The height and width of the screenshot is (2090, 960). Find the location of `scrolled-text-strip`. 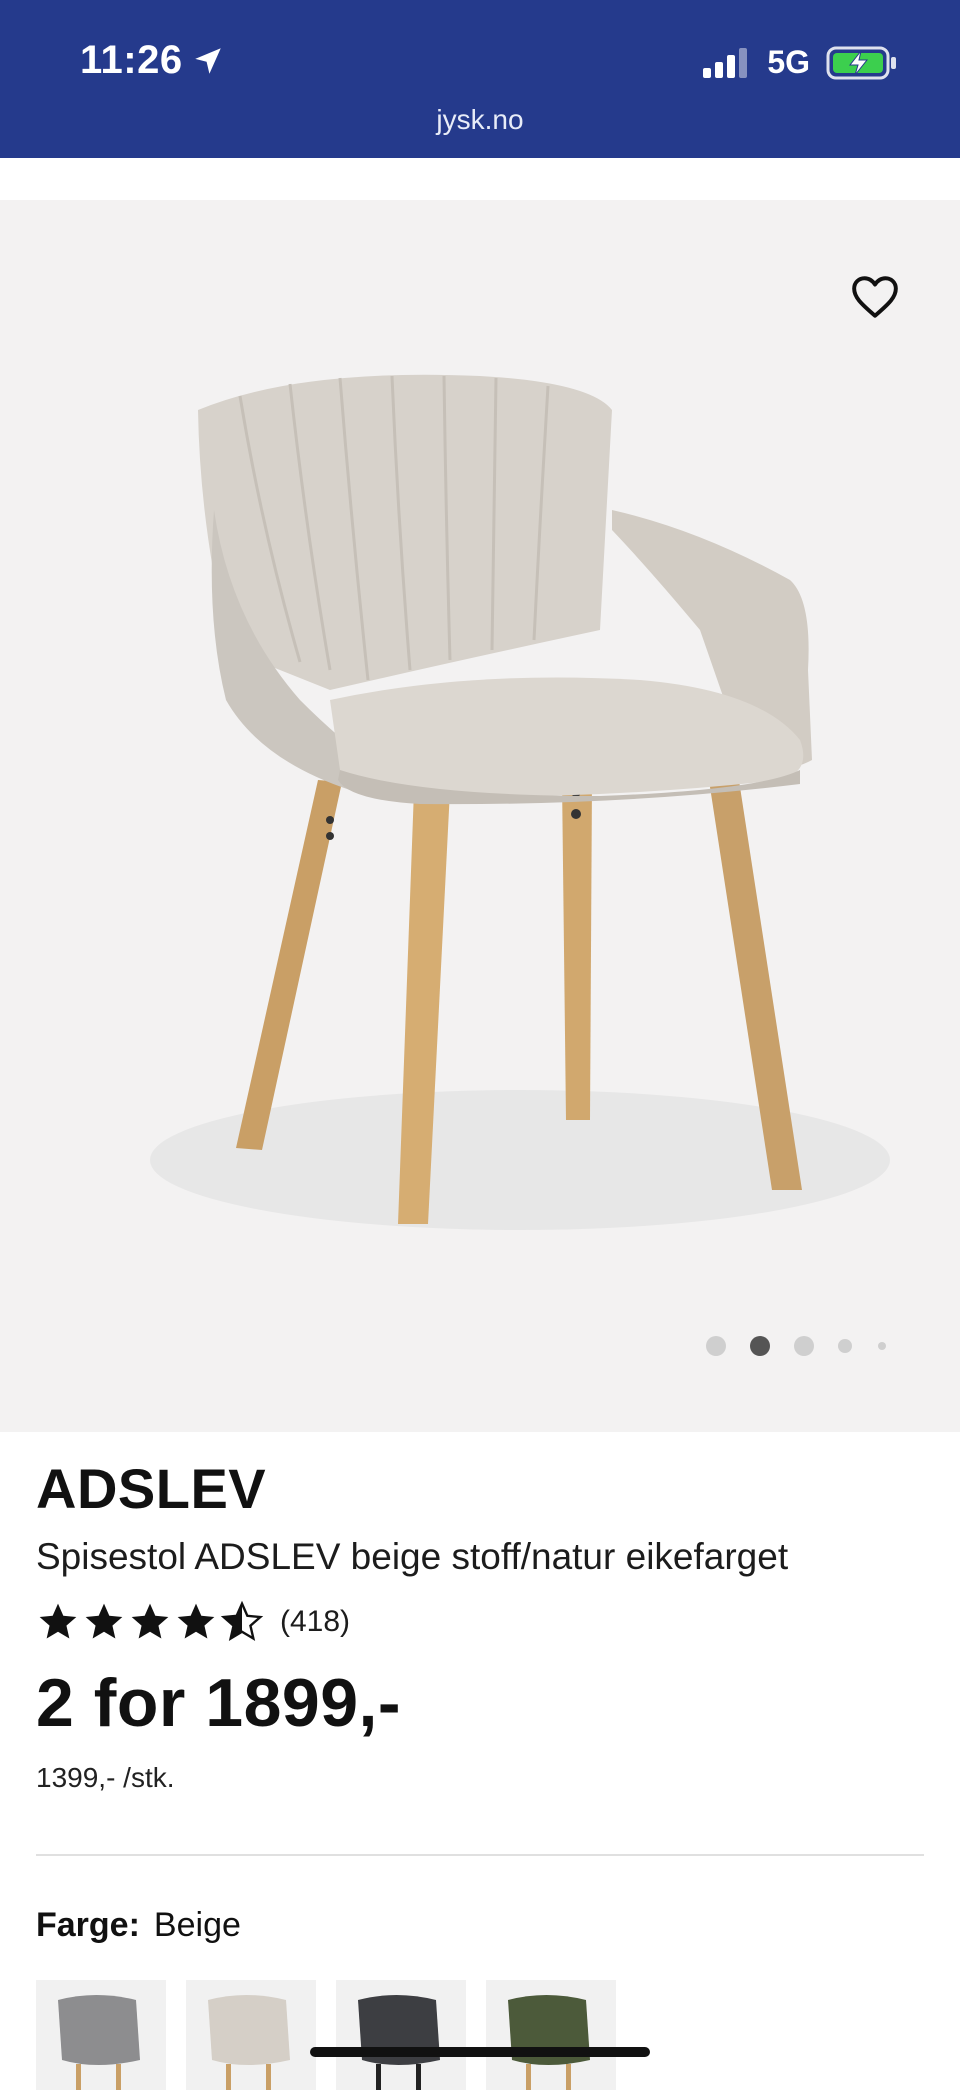

scrolled-text-strip is located at coordinates (480, 179).